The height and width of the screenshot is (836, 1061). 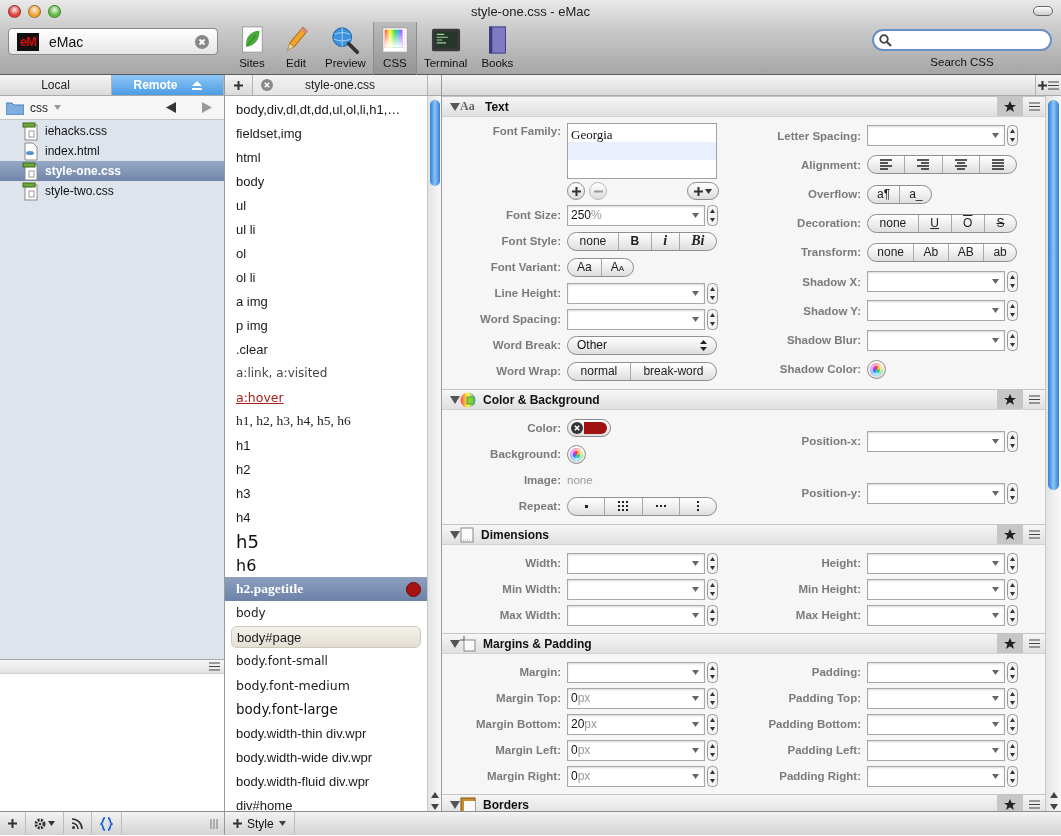 What do you see at coordinates (636, 215) in the screenshot?
I see `value-field: 250%` at bounding box center [636, 215].